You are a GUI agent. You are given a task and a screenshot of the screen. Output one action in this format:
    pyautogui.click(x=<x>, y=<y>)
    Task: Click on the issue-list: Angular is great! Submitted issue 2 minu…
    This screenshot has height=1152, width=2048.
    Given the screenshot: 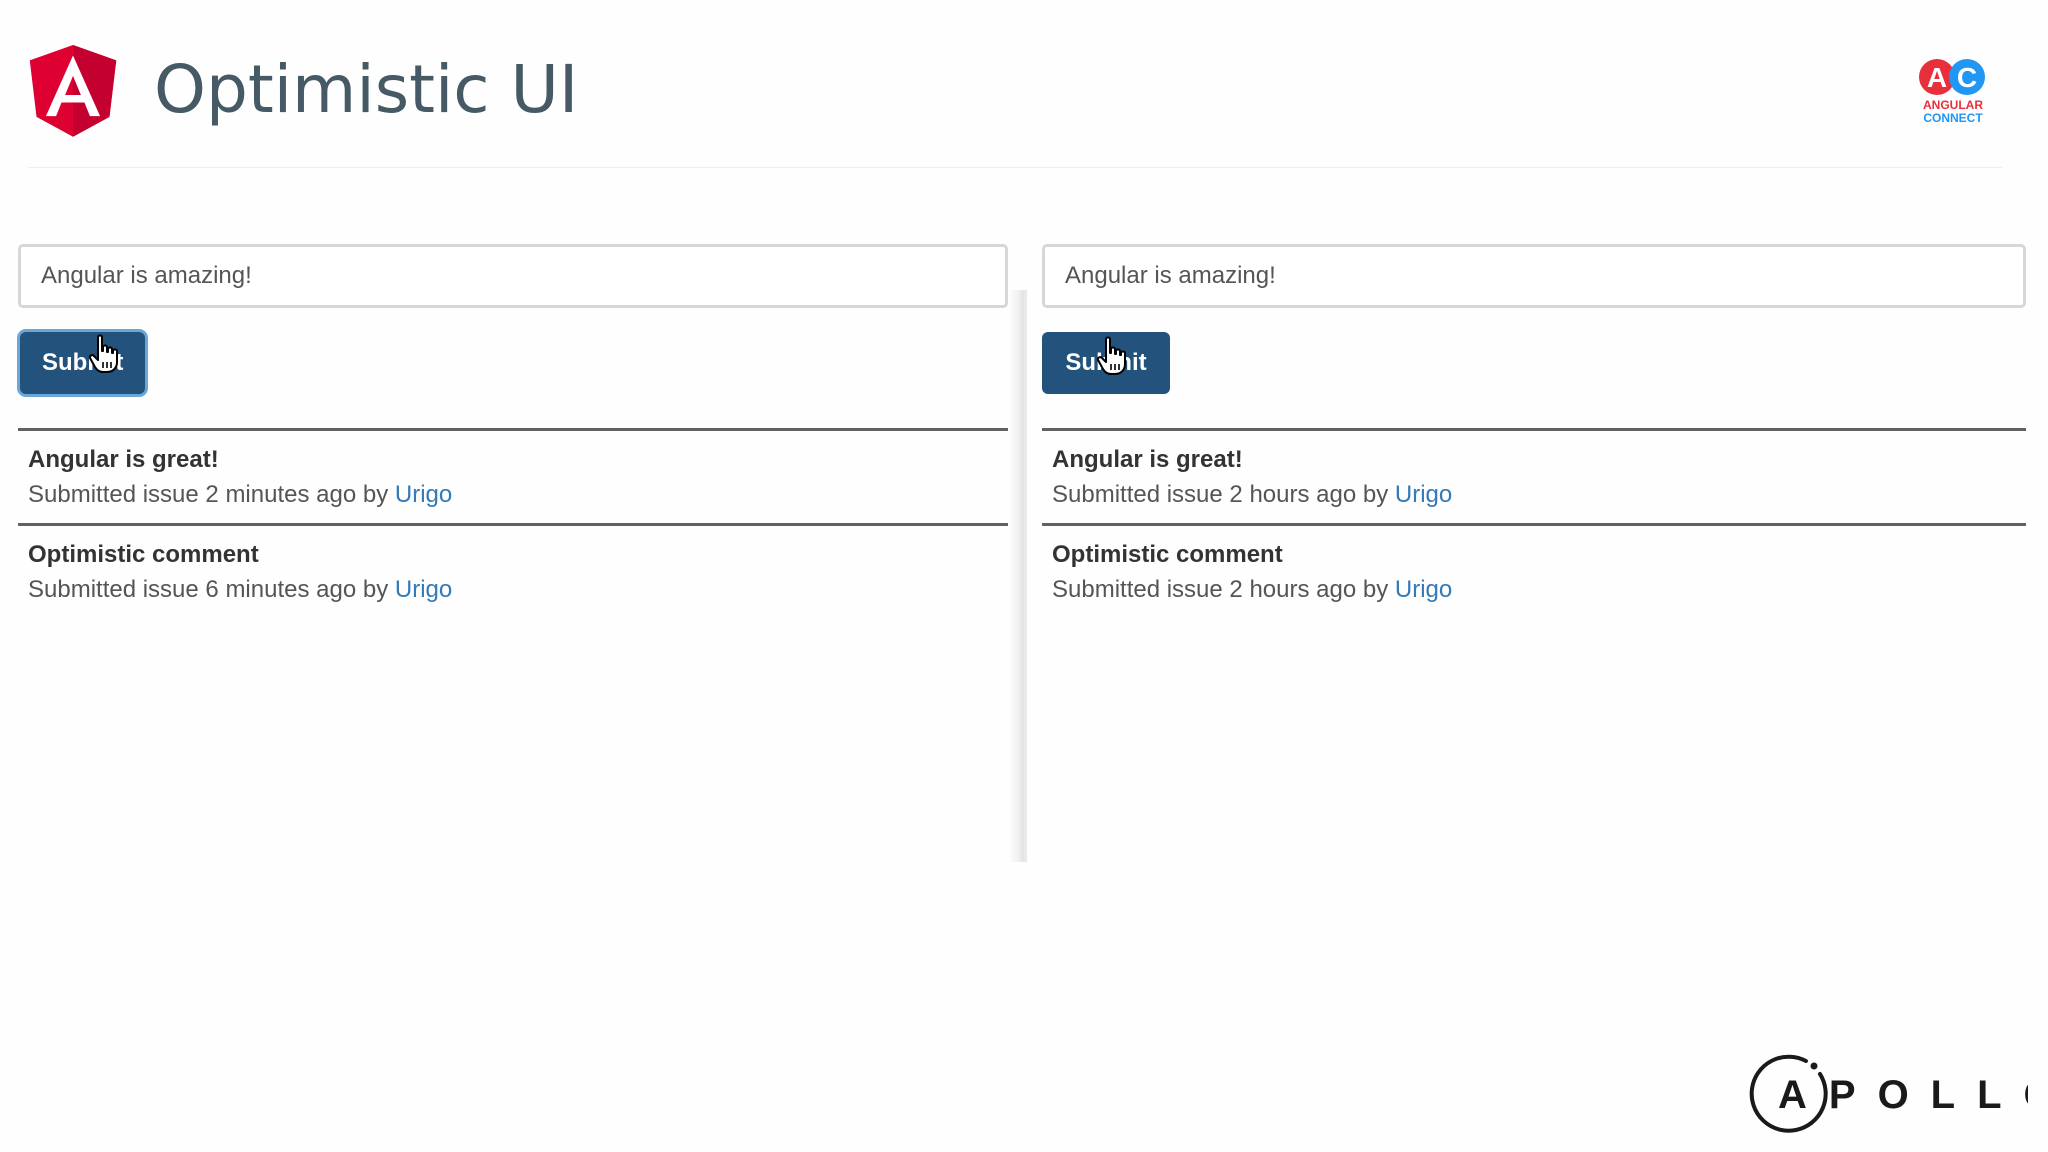 What is the action you would take?
    pyautogui.click(x=513, y=523)
    